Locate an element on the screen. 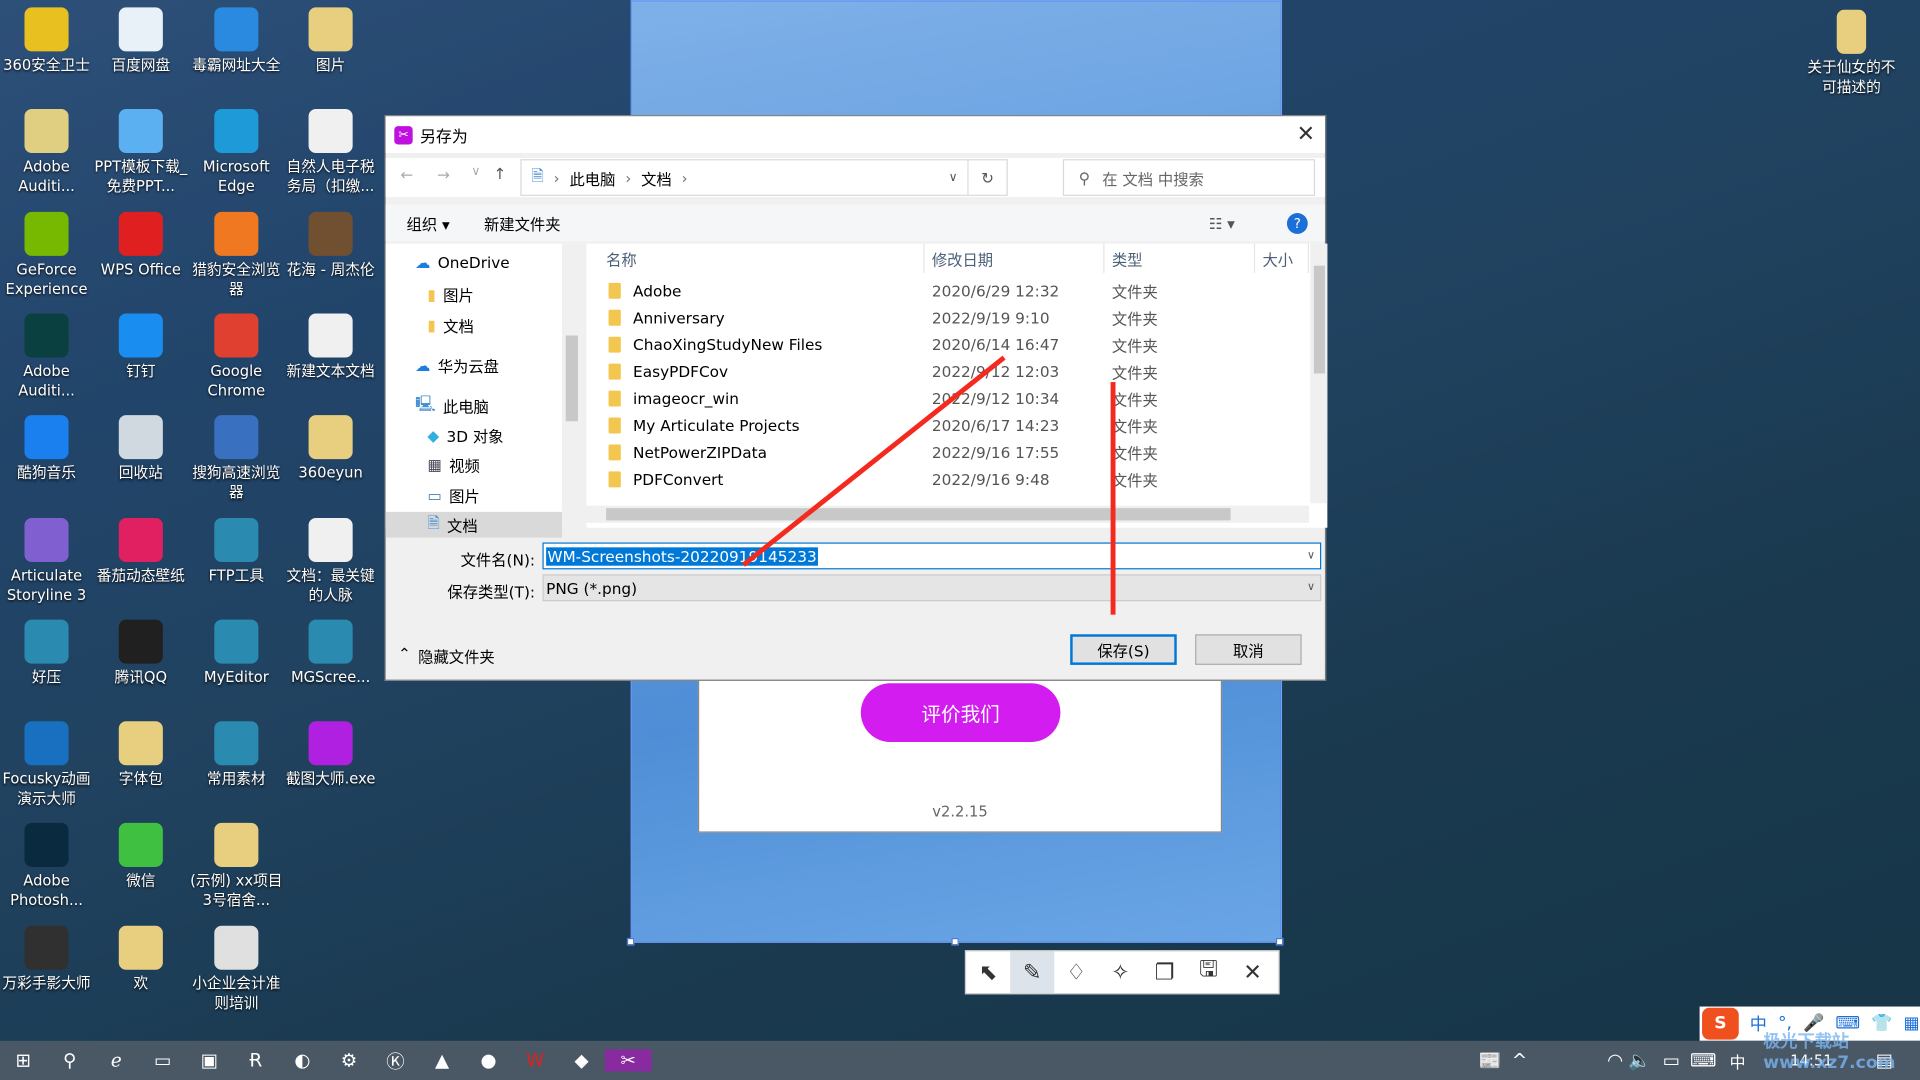 The width and height of the screenshot is (1920, 1080). desktop-icon: FTP工具 is located at coordinates (236, 550).